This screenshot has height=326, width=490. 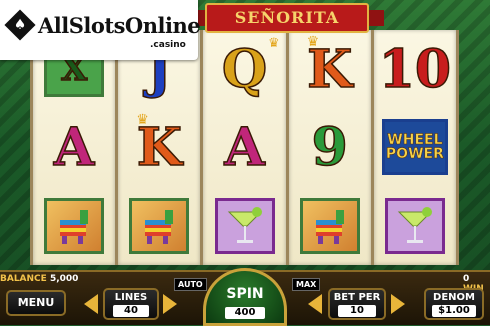 I want to click on reel-5: 10 WHEEL POWER, so click(x=415, y=147).